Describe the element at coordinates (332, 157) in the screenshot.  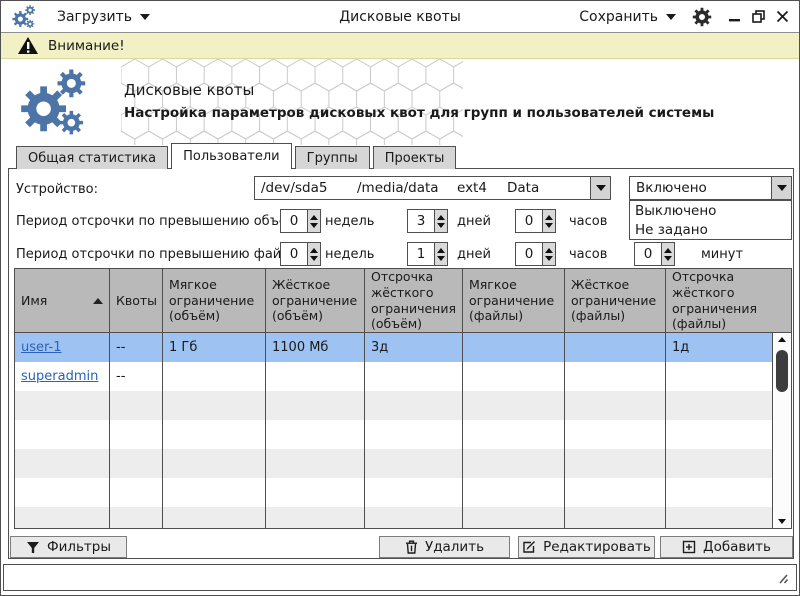
I see `tab-groups: Группы` at that location.